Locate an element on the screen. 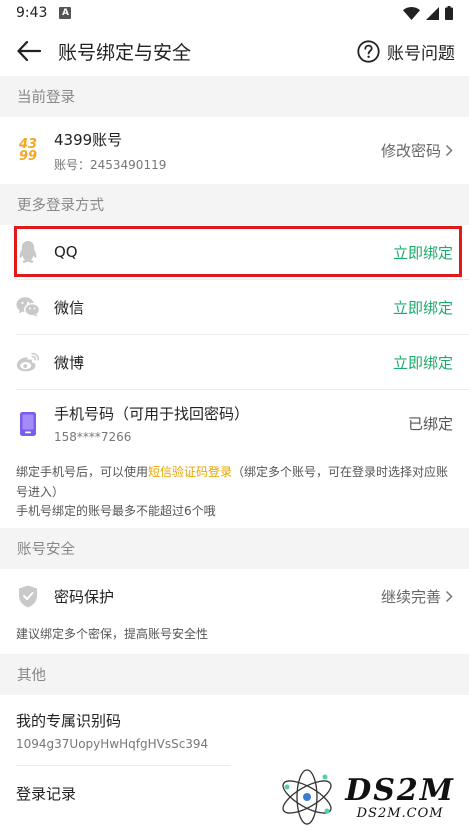 This screenshot has height=833, width=469. phone-info: 手机号码（可用于找回密码） 158****7266 is located at coordinates (231, 423).